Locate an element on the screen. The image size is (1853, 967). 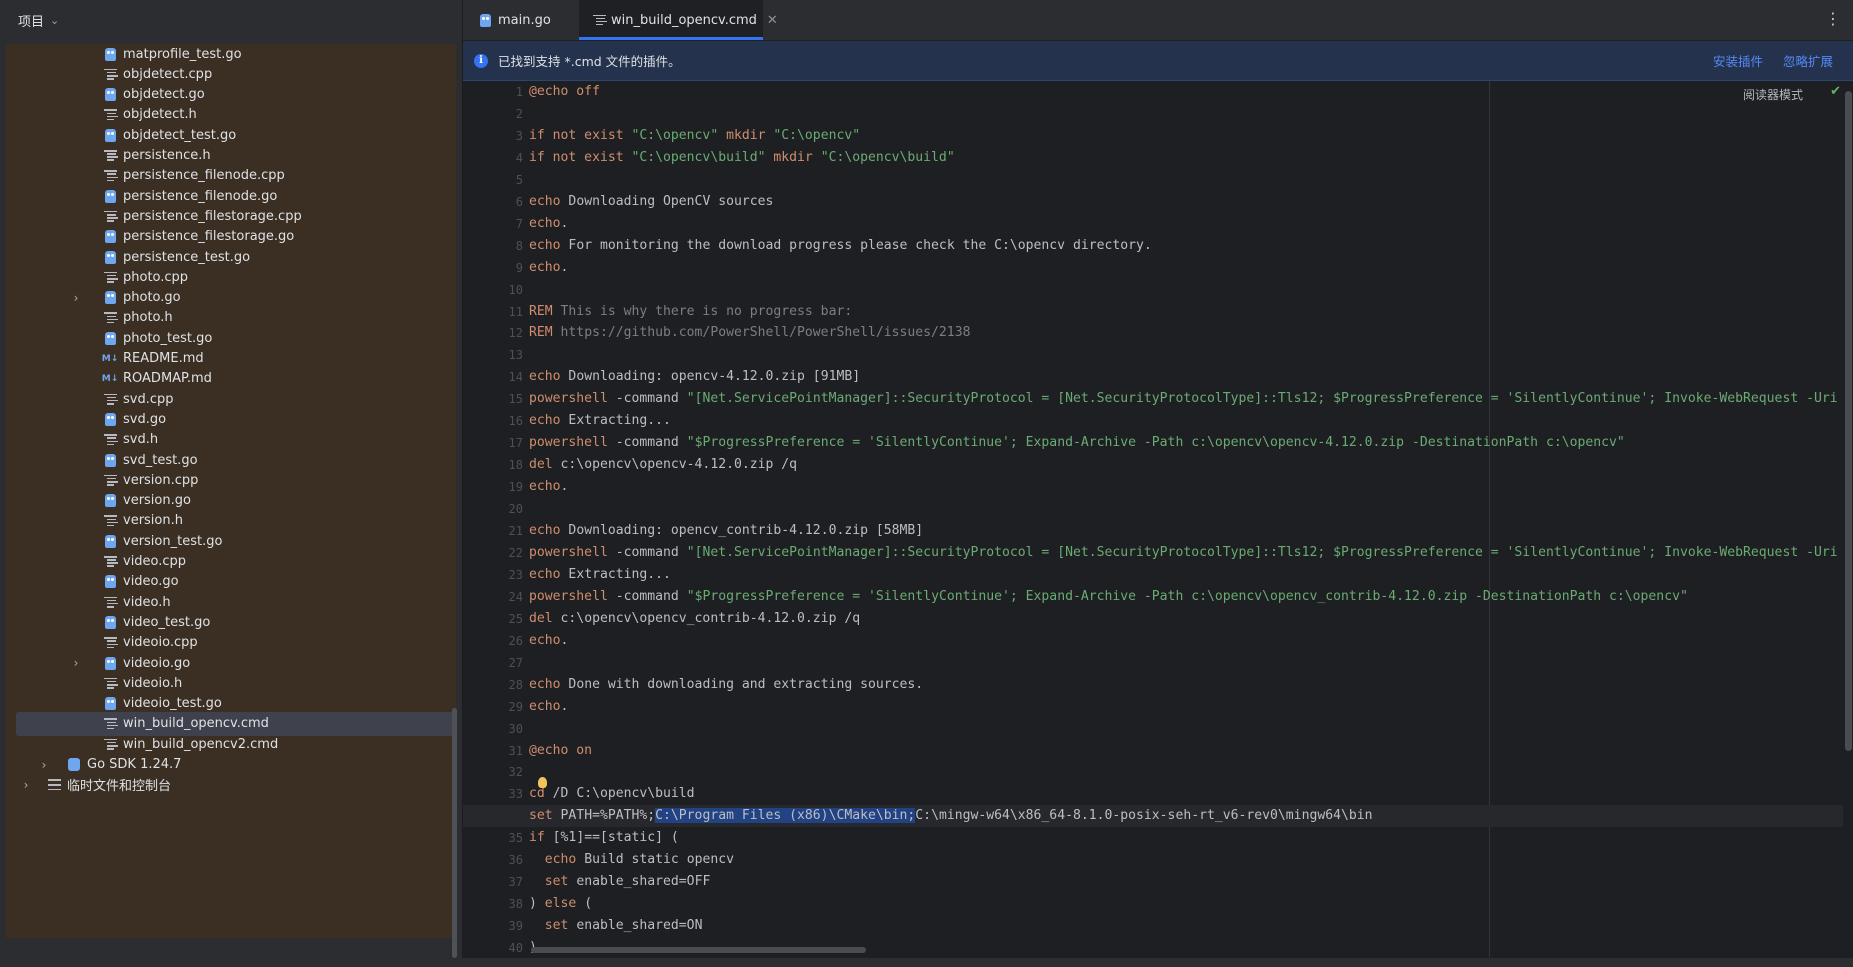
code-line: @echo off is located at coordinates (564, 92).